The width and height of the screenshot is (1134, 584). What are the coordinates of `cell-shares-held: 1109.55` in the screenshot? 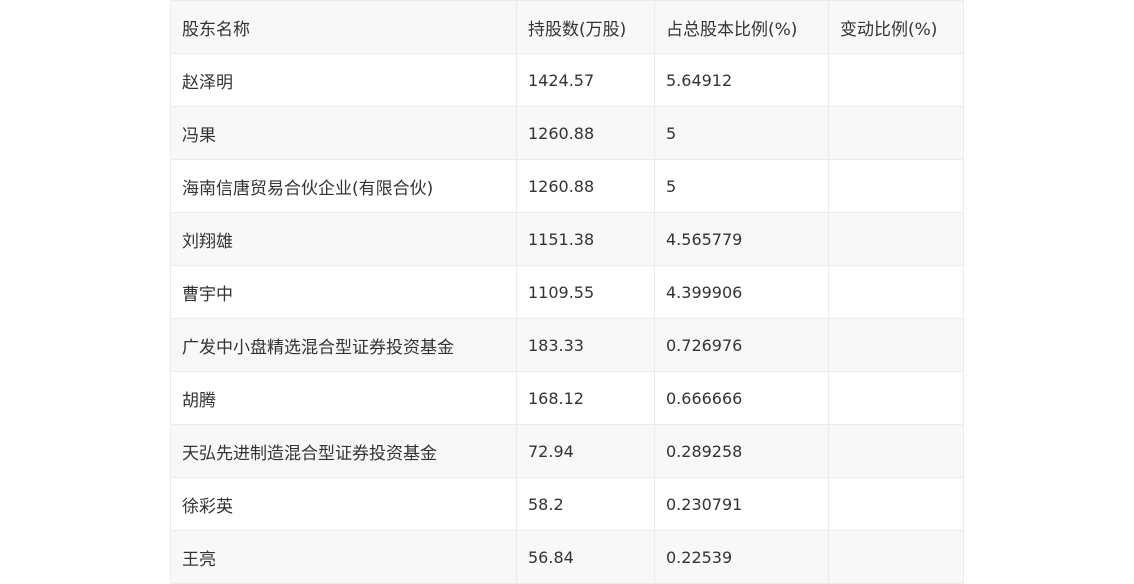 It's located at (585, 292).